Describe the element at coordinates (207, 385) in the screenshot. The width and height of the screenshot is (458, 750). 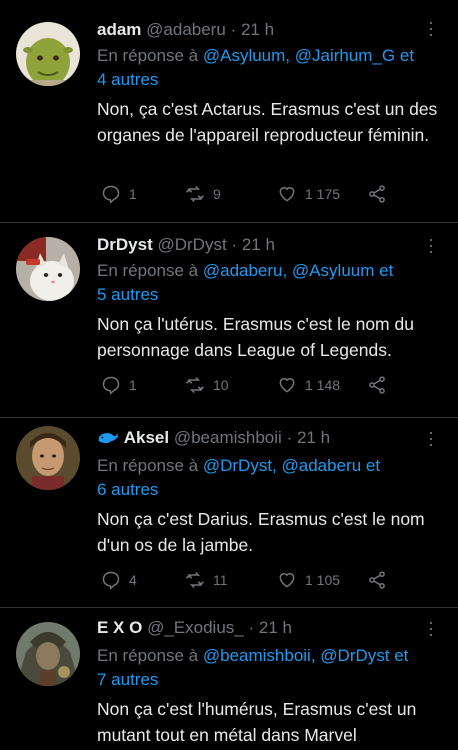
I see `retweet-button: 10` at that location.